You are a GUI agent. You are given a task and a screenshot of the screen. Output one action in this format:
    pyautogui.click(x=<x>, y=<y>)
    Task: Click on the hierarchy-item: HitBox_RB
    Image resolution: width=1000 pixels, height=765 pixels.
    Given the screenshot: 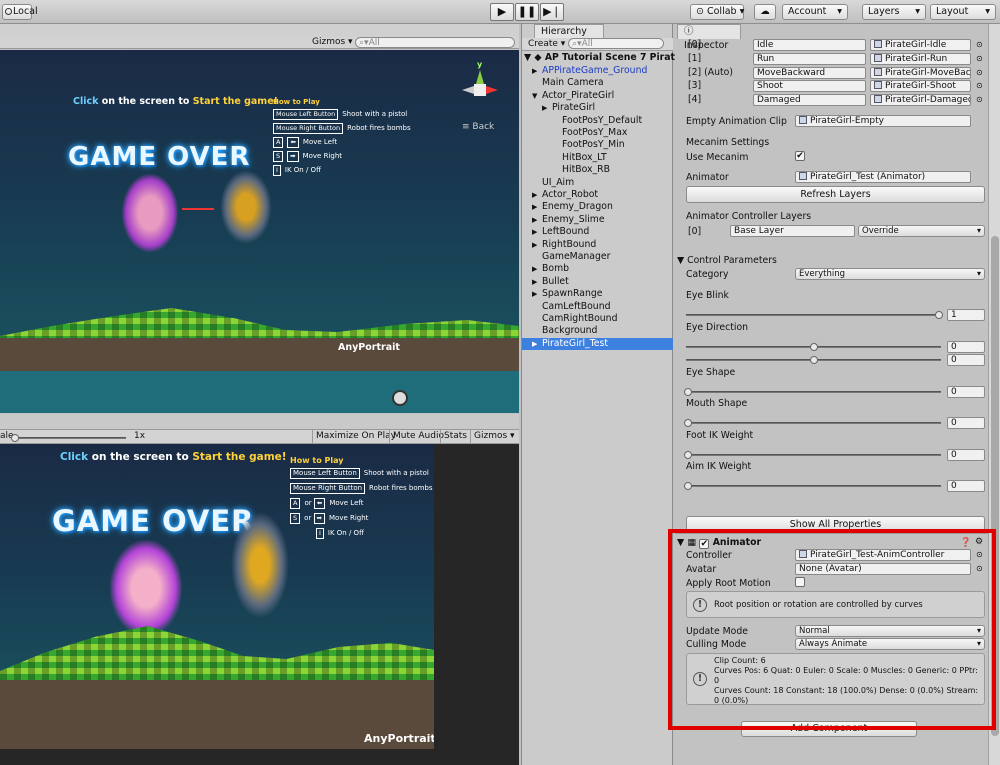 What is the action you would take?
    pyautogui.click(x=597, y=170)
    